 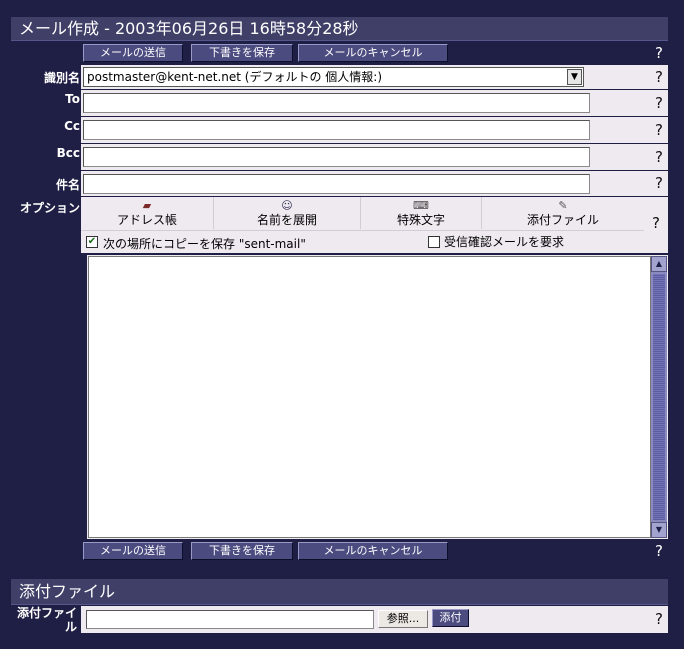 I want to click on identity-label: 識別名, so click(x=61, y=78).